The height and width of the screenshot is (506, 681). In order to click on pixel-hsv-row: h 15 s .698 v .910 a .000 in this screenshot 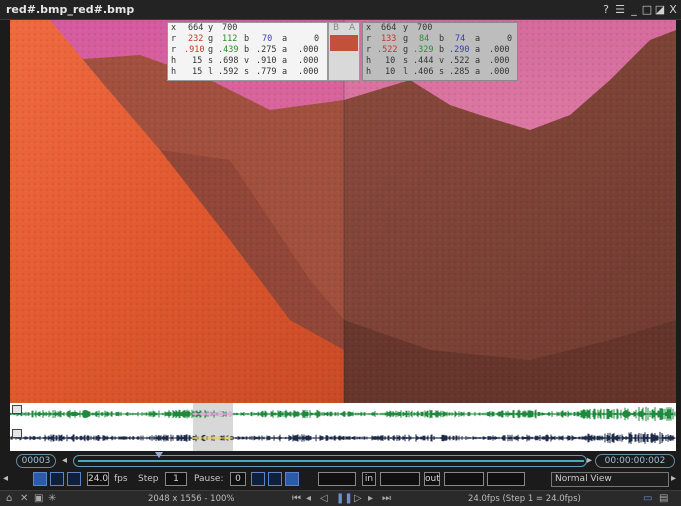, I will do `click(245, 61)`.